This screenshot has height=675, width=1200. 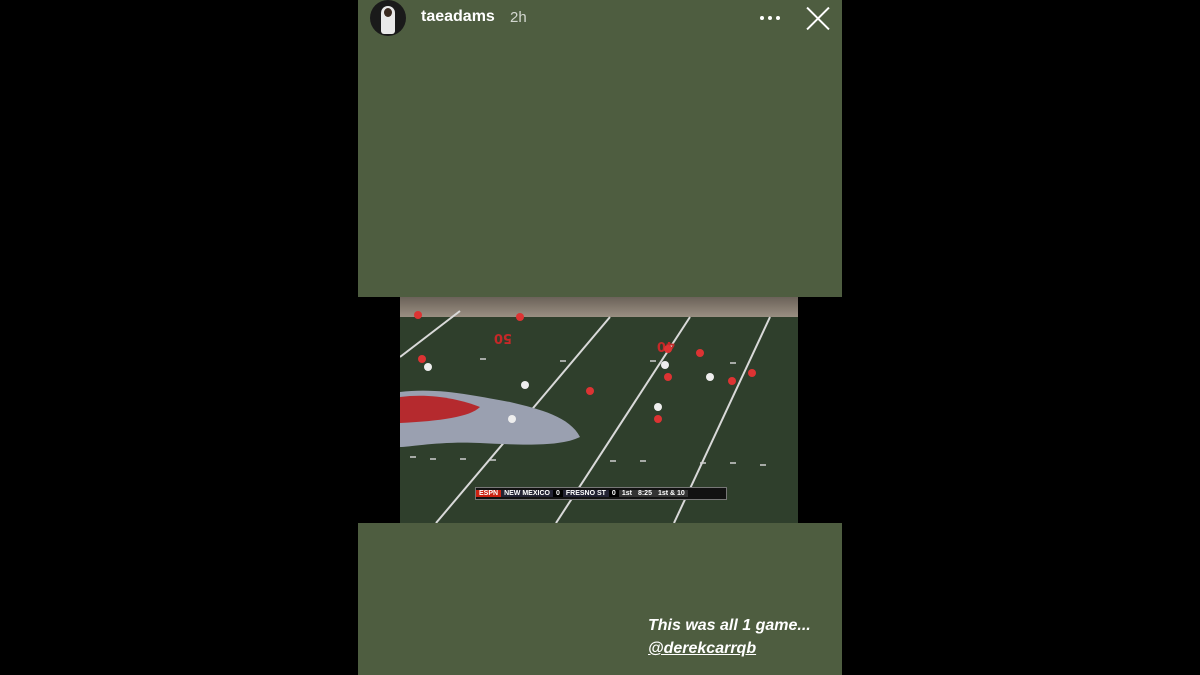 I want to click on game-clock: 8:25, so click(x=644, y=493).